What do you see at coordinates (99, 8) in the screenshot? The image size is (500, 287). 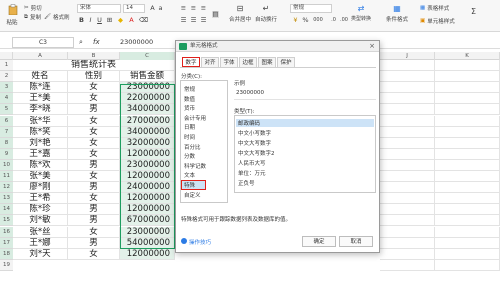 I see `font-name-select: 宋体` at bounding box center [99, 8].